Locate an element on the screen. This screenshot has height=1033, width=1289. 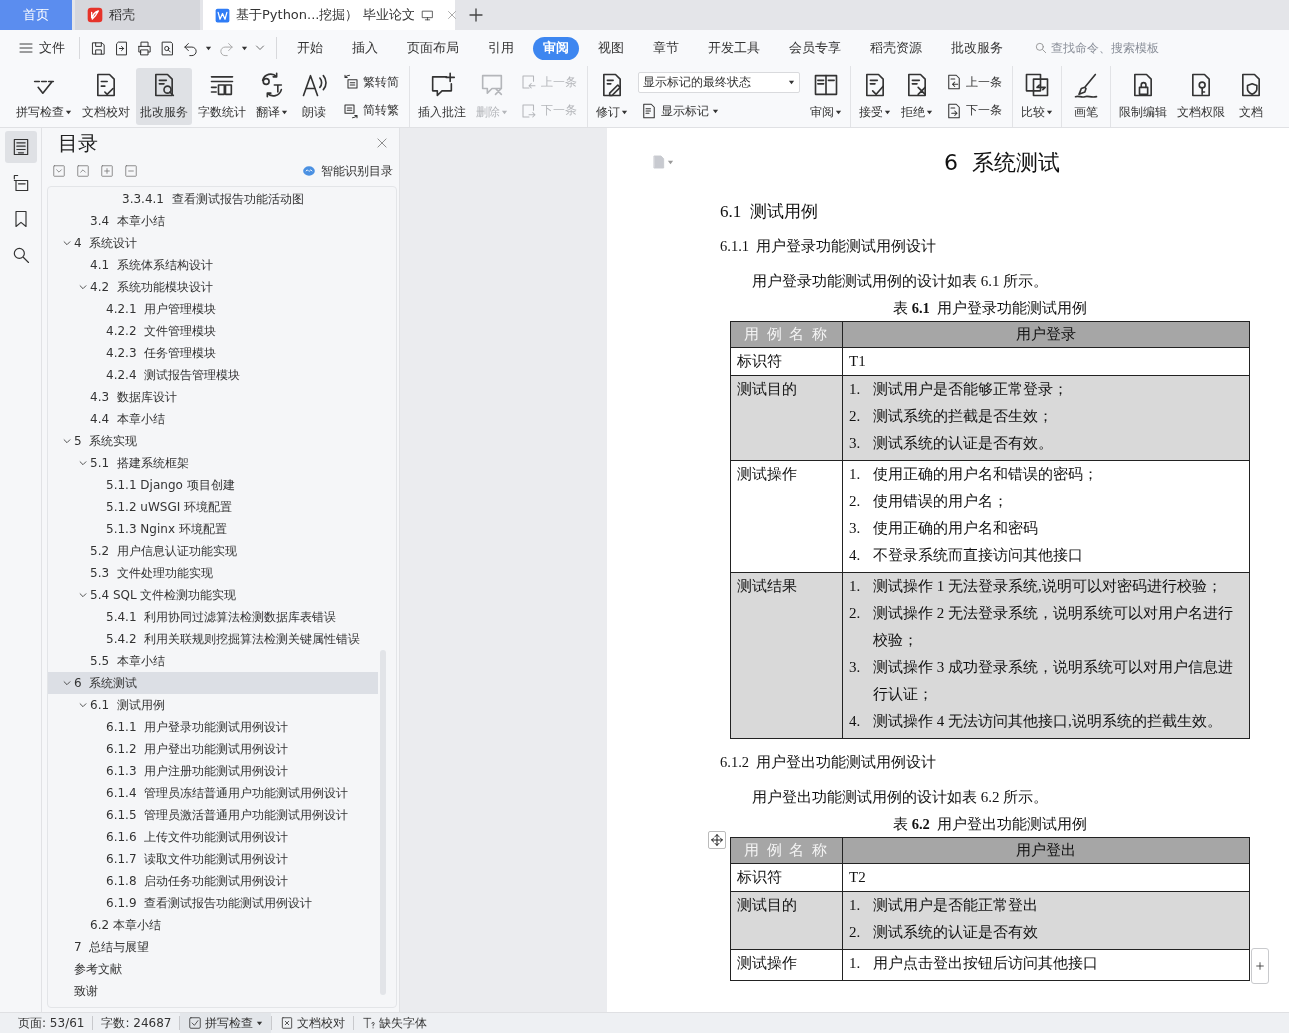
menu-tab: 审阅 is located at coordinates (556, 48).